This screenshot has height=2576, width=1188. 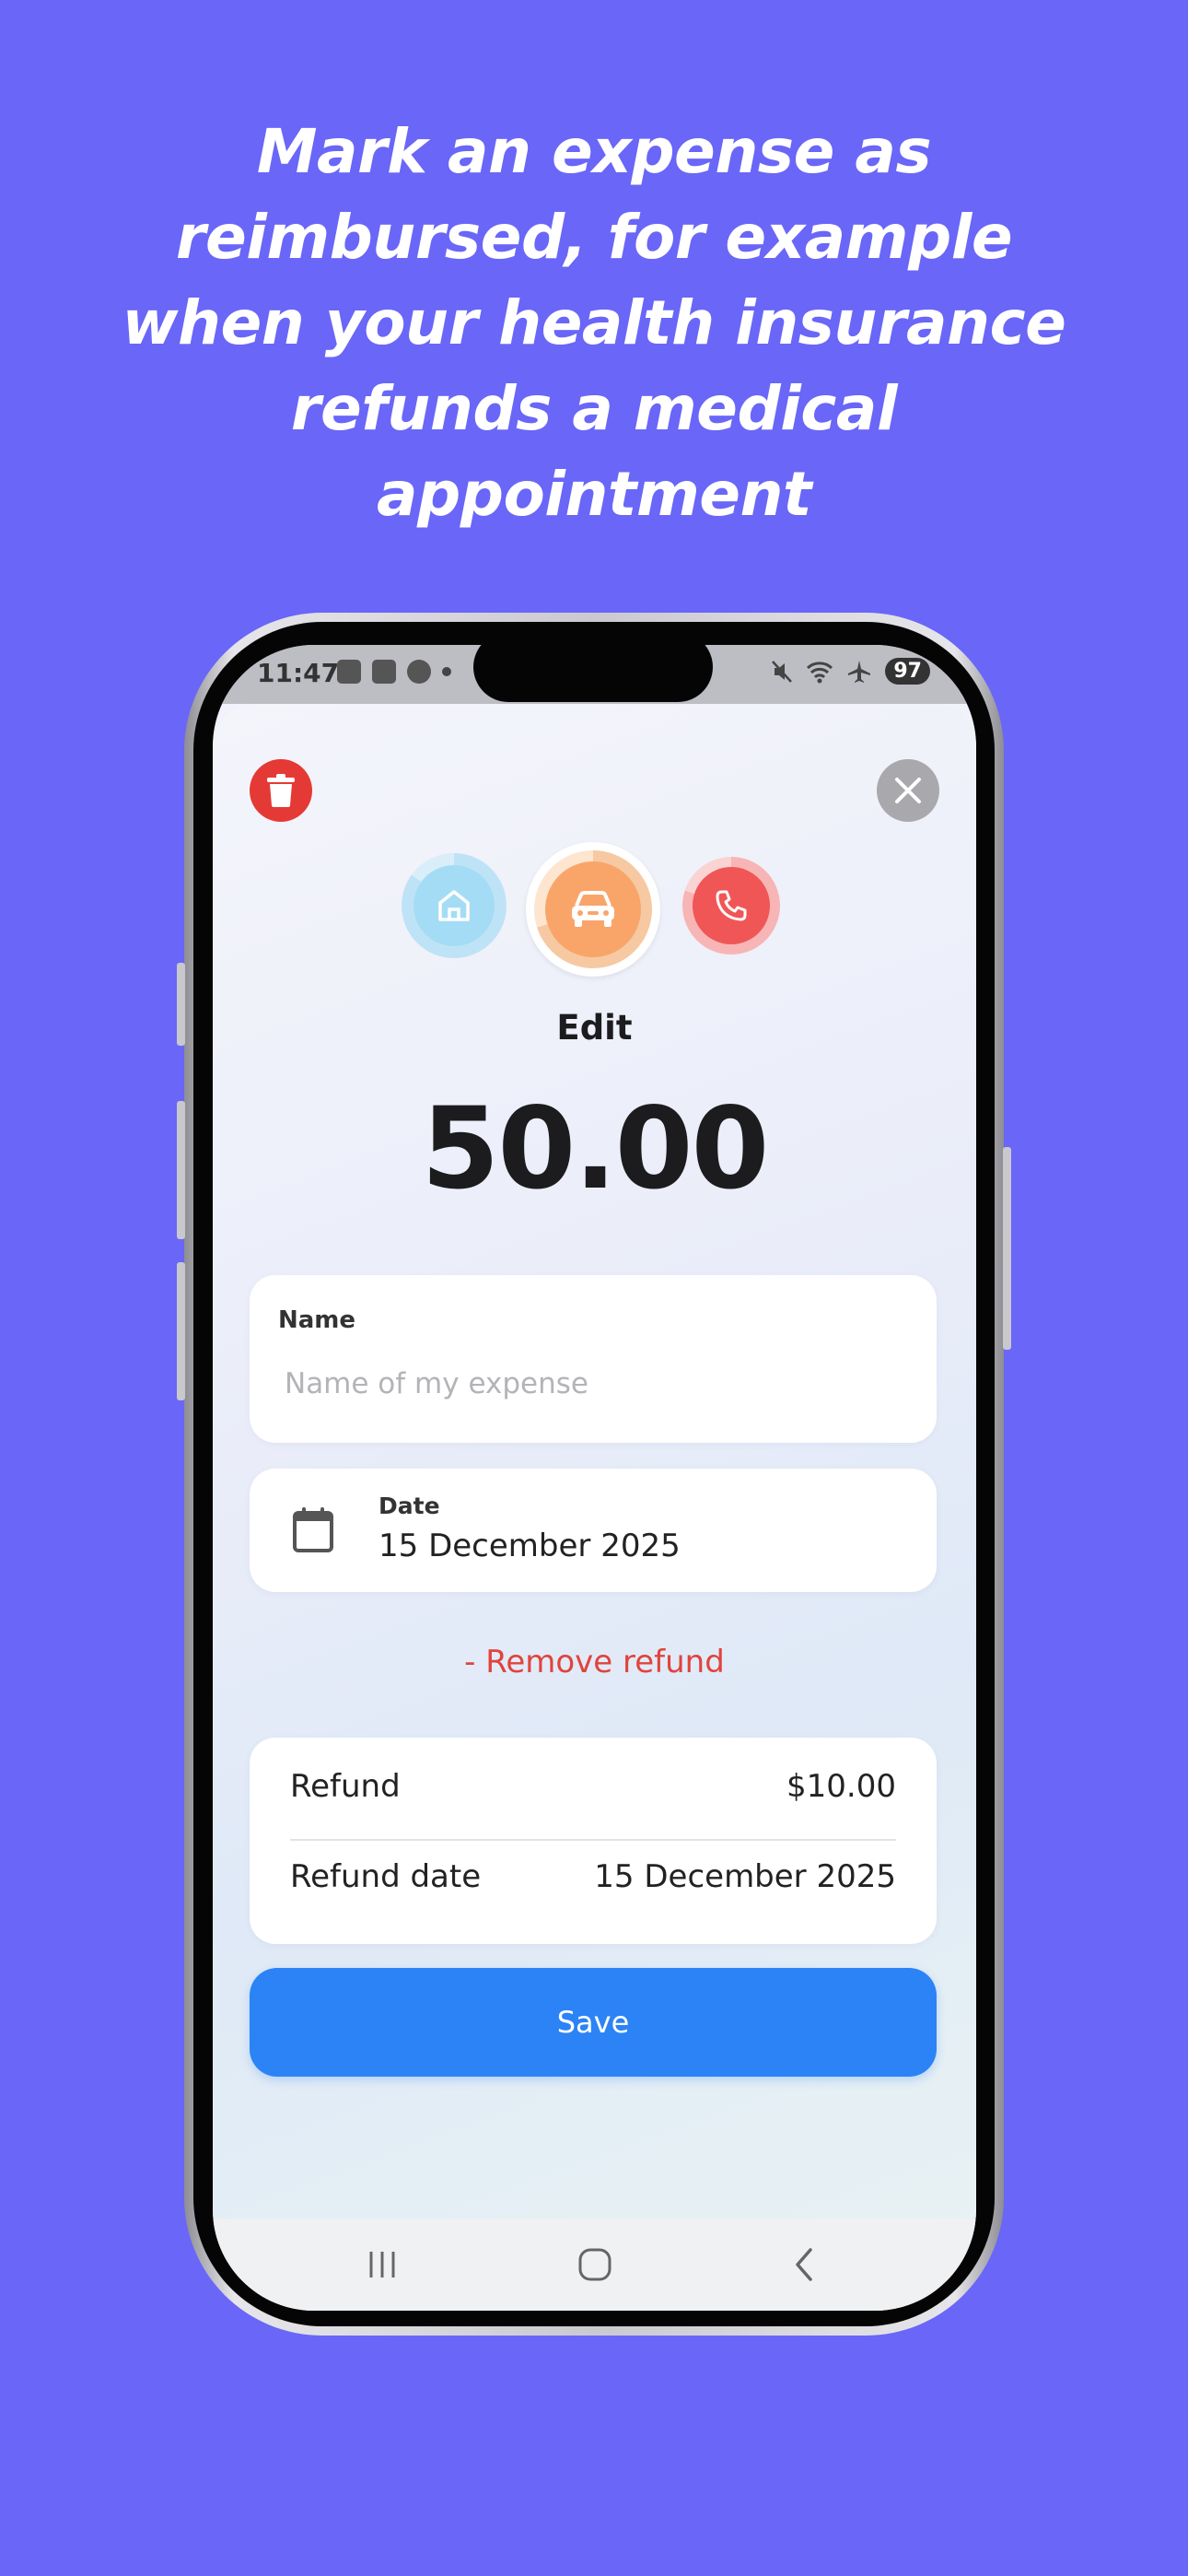 I want to click on checkbox-icon, so click(x=384, y=672).